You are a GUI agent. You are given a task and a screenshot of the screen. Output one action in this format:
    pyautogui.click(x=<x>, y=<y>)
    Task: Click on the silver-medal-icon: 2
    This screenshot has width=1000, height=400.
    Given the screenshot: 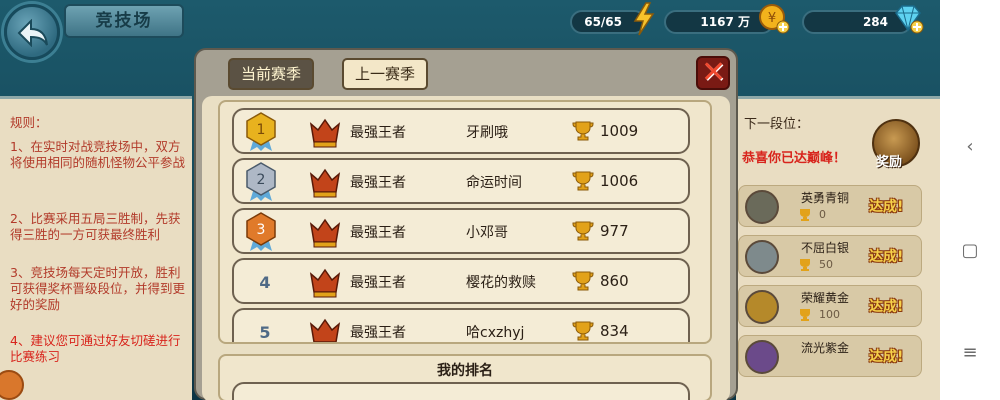 What is the action you would take?
    pyautogui.click(x=261, y=181)
    